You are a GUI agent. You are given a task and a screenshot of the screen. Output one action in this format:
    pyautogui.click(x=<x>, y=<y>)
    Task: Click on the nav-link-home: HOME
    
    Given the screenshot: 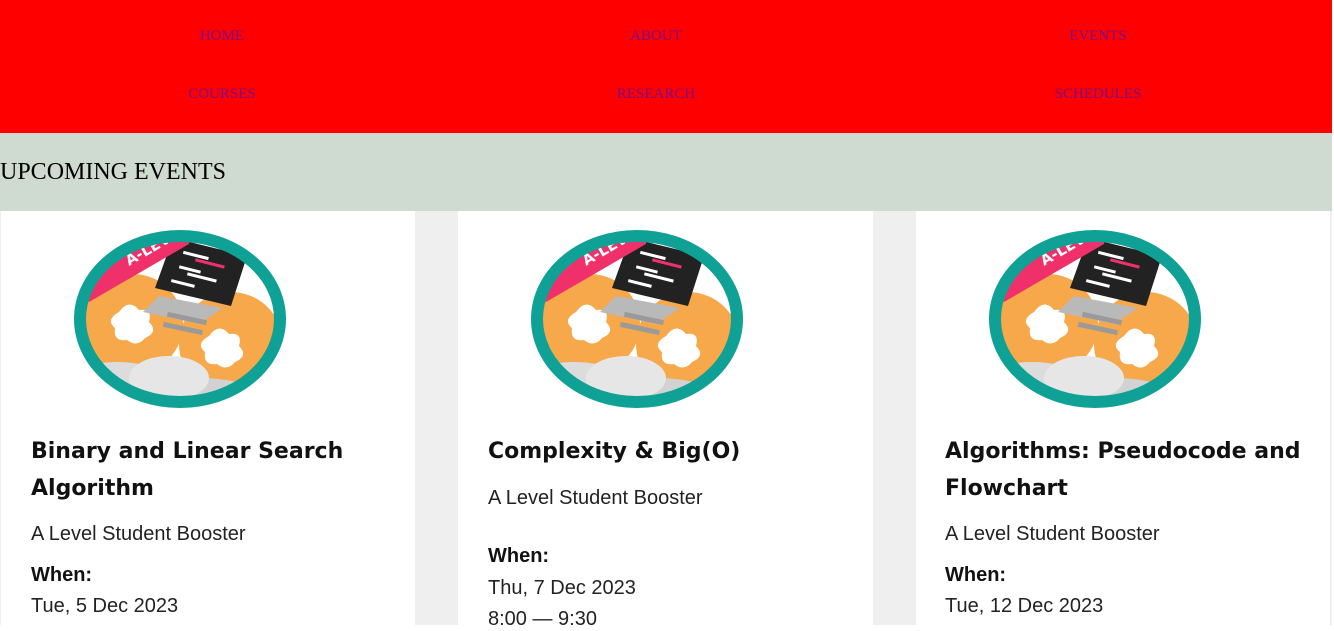 What is the action you would take?
    pyautogui.click(x=222, y=36)
    